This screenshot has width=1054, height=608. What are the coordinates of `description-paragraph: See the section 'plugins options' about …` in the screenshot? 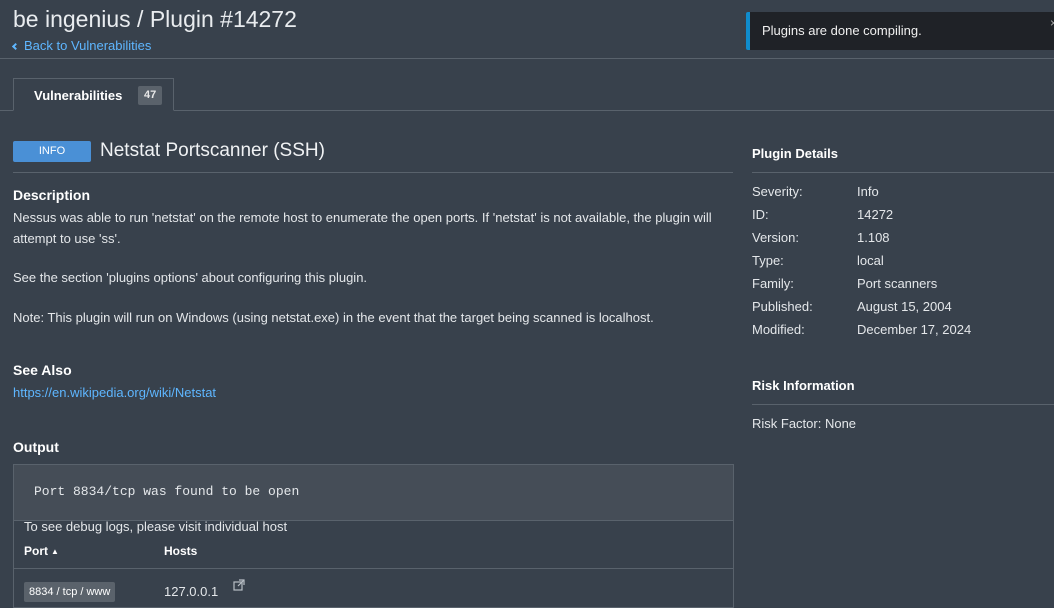 It's located at (190, 277).